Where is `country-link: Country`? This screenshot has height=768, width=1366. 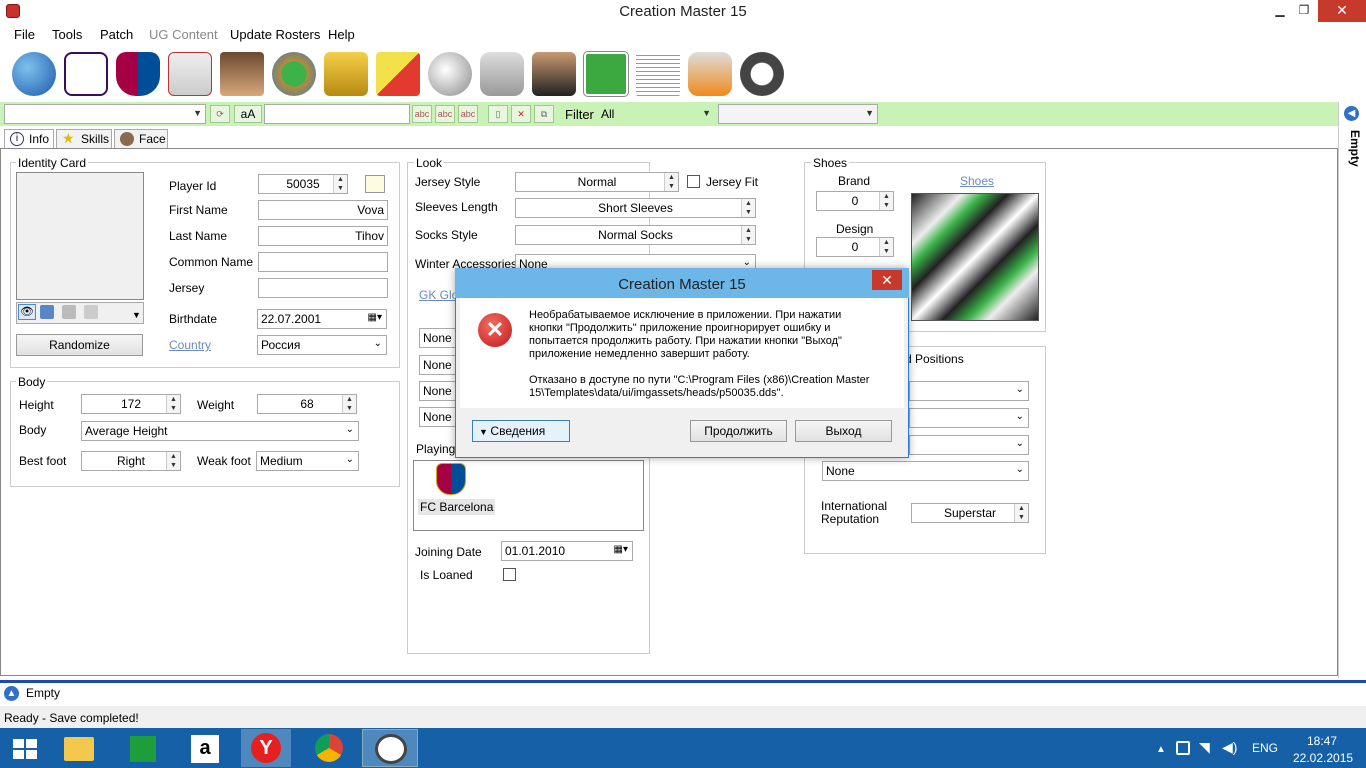
country-link: Country is located at coordinates (190, 345).